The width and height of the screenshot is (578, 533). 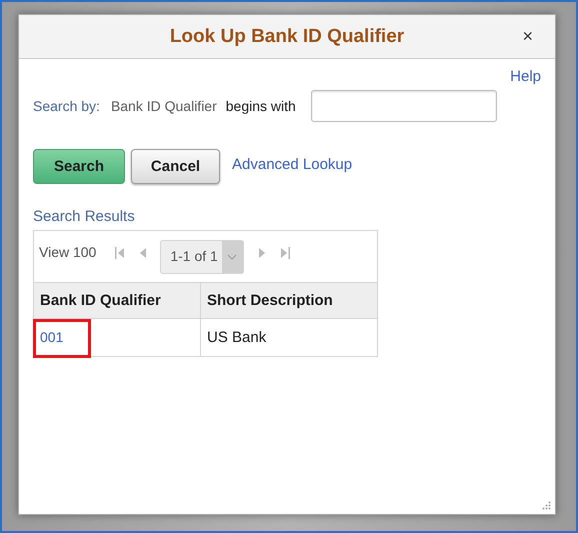 I want to click on page-range-dropdown: 1-1 of 1, so click(x=202, y=257).